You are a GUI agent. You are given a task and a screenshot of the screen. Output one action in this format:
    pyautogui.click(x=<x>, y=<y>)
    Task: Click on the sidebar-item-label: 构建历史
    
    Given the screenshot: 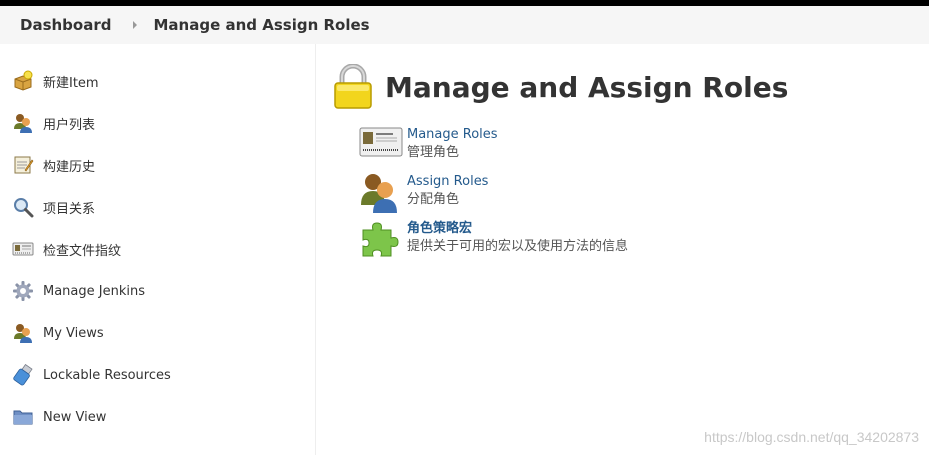 What is the action you would take?
    pyautogui.click(x=69, y=167)
    